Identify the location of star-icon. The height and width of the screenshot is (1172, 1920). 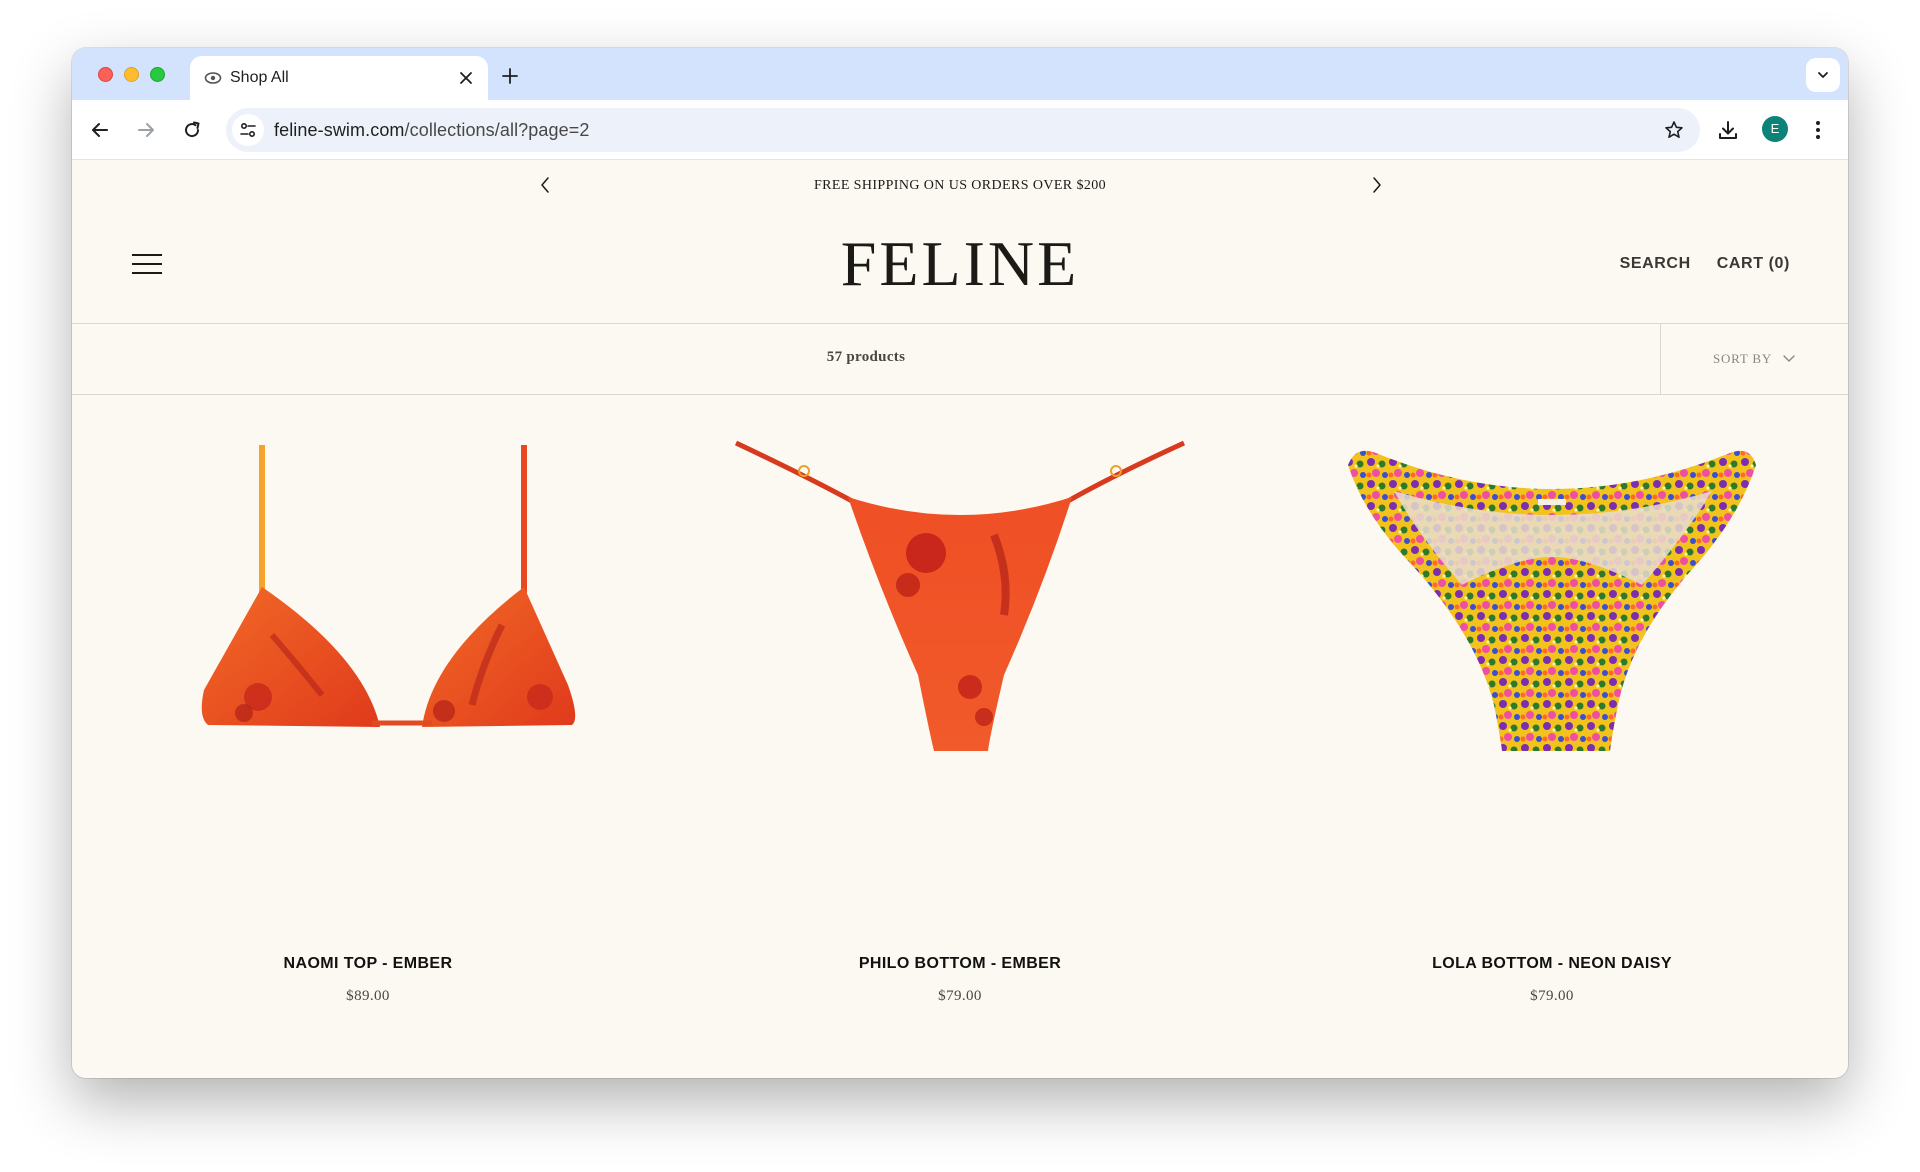
(1674, 129).